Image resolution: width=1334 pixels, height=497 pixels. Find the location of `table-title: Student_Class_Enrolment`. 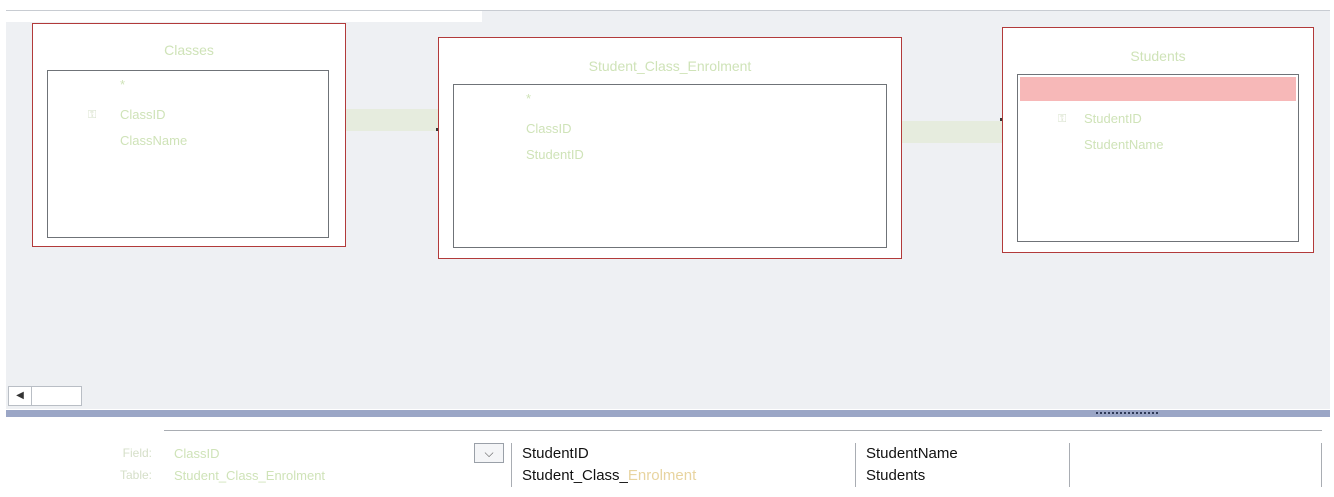

table-title: Student_Class_Enrolment is located at coordinates (670, 66).